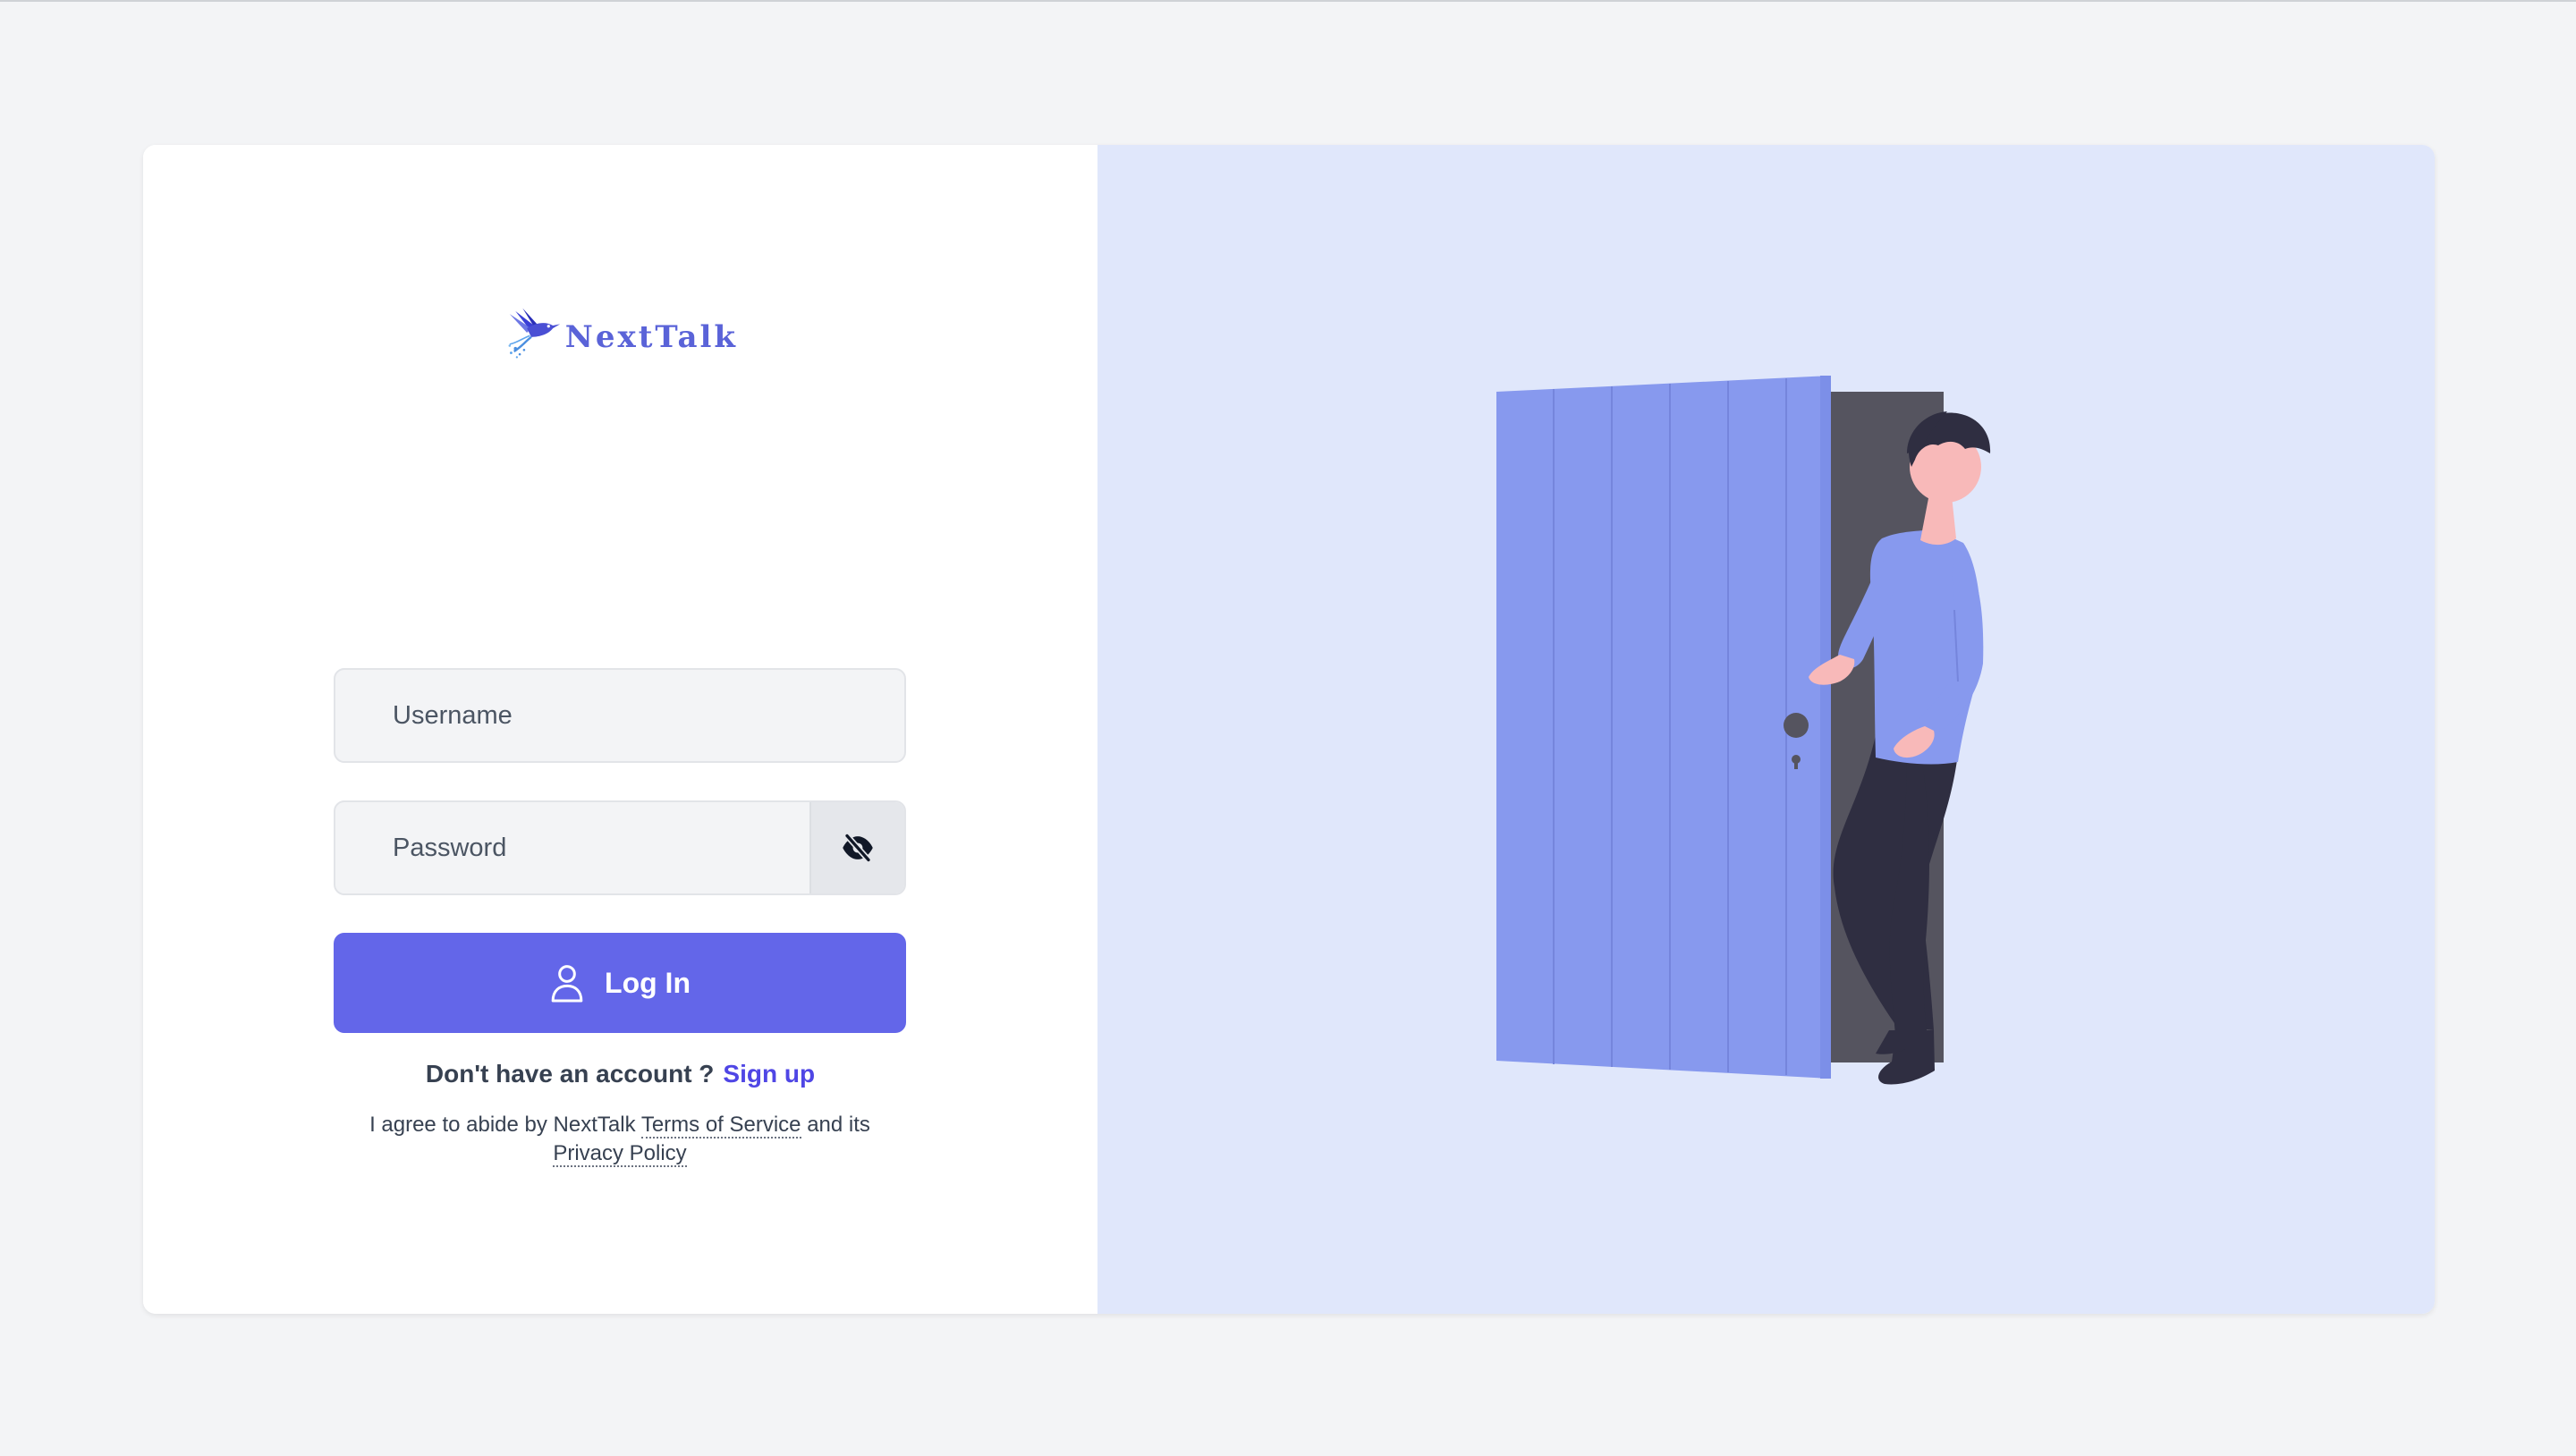  Describe the element at coordinates (502, 1125) in the screenshot. I see `terms-prefix: I agree to abide by NextTalk` at that location.